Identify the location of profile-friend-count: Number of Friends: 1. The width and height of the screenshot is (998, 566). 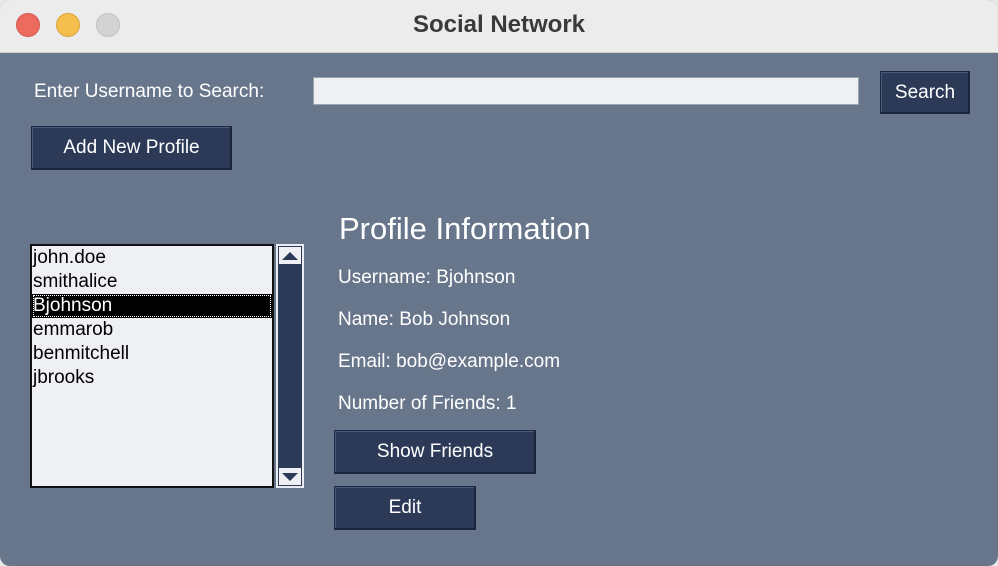
(427, 403).